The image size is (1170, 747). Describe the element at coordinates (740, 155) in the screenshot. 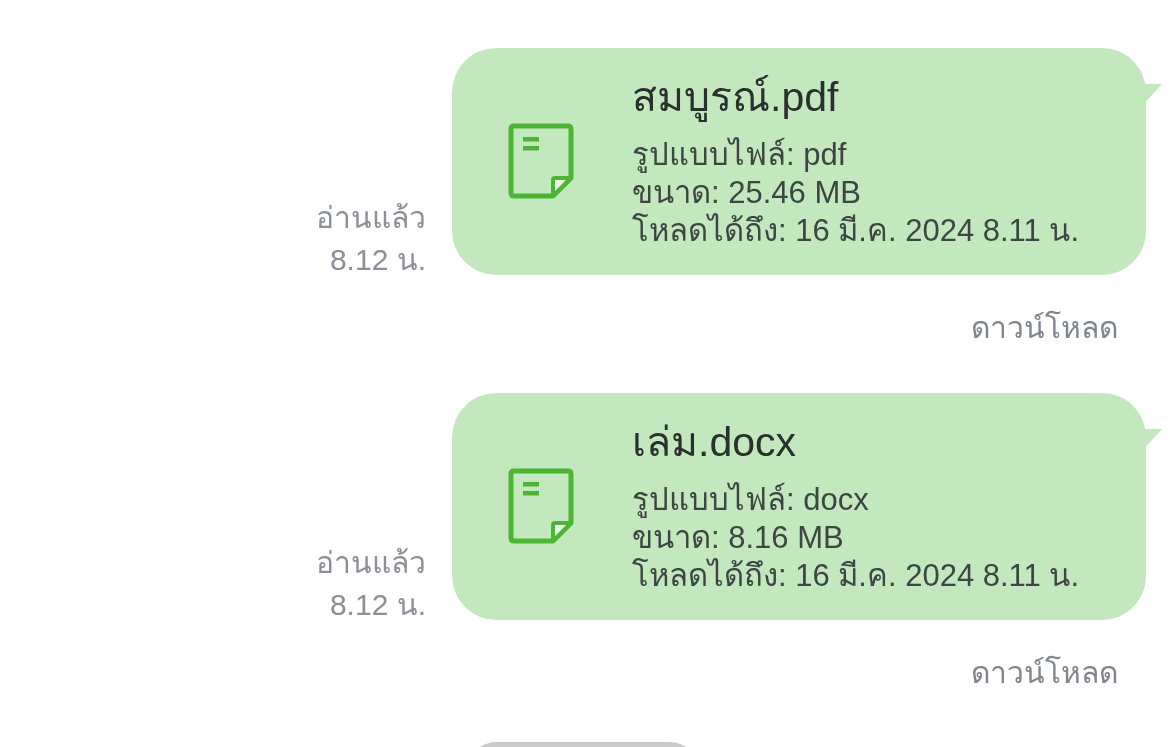

I see `file-type: รูปแบบไฟล์: pdf` at that location.